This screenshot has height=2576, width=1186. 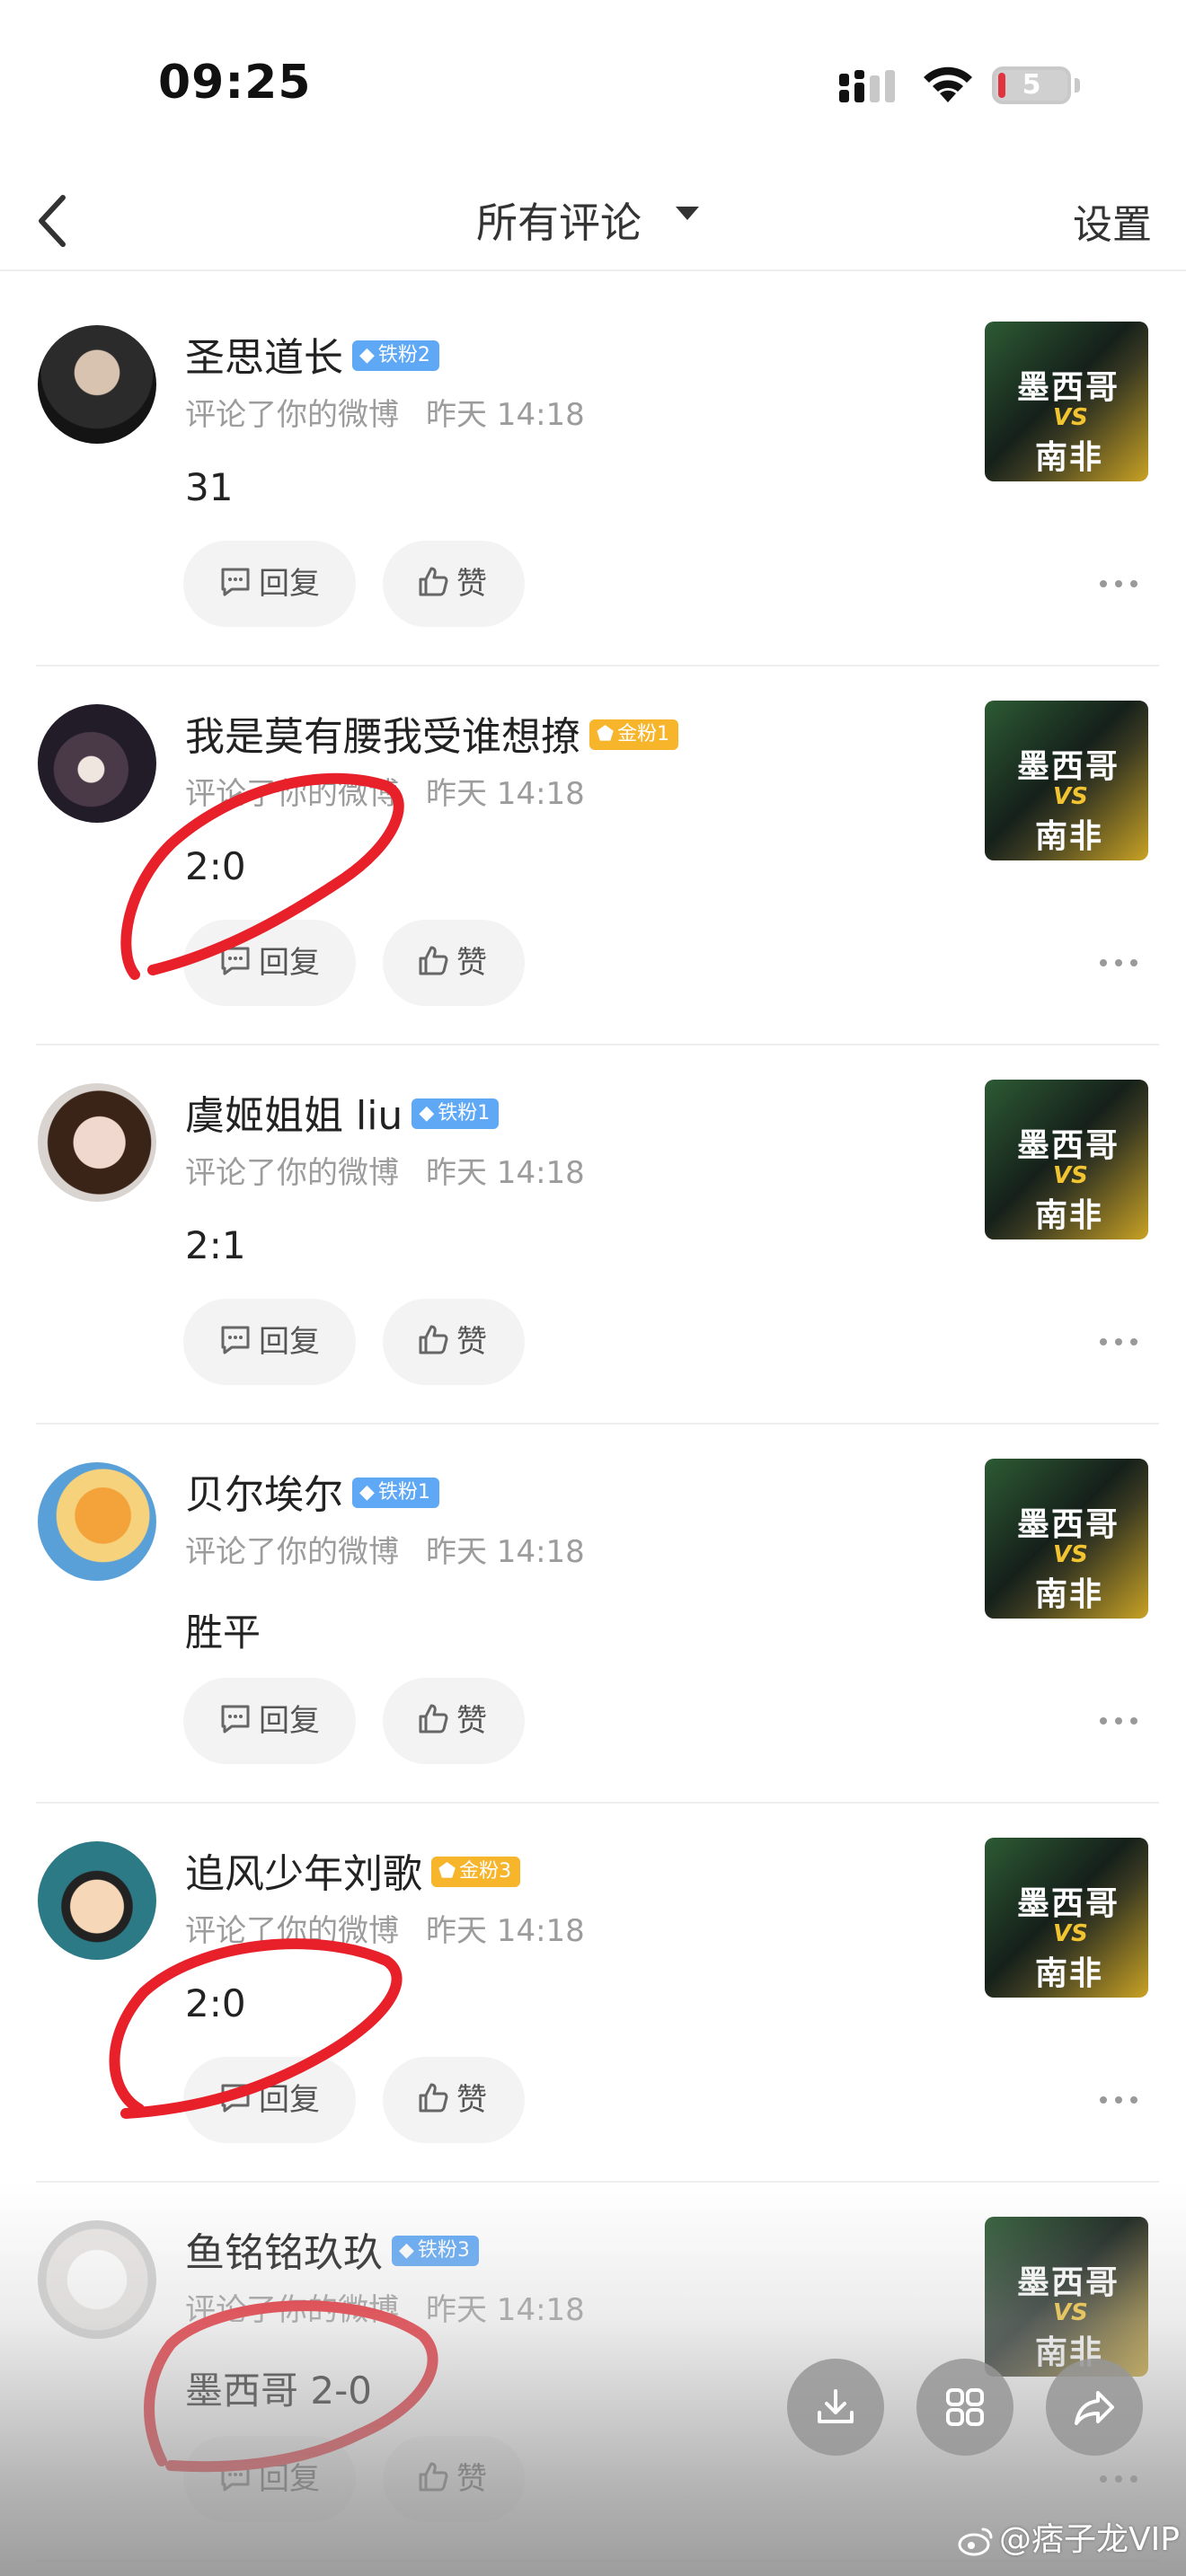 I want to click on fan-badge: ◆ 铁粉3, so click(x=435, y=2251).